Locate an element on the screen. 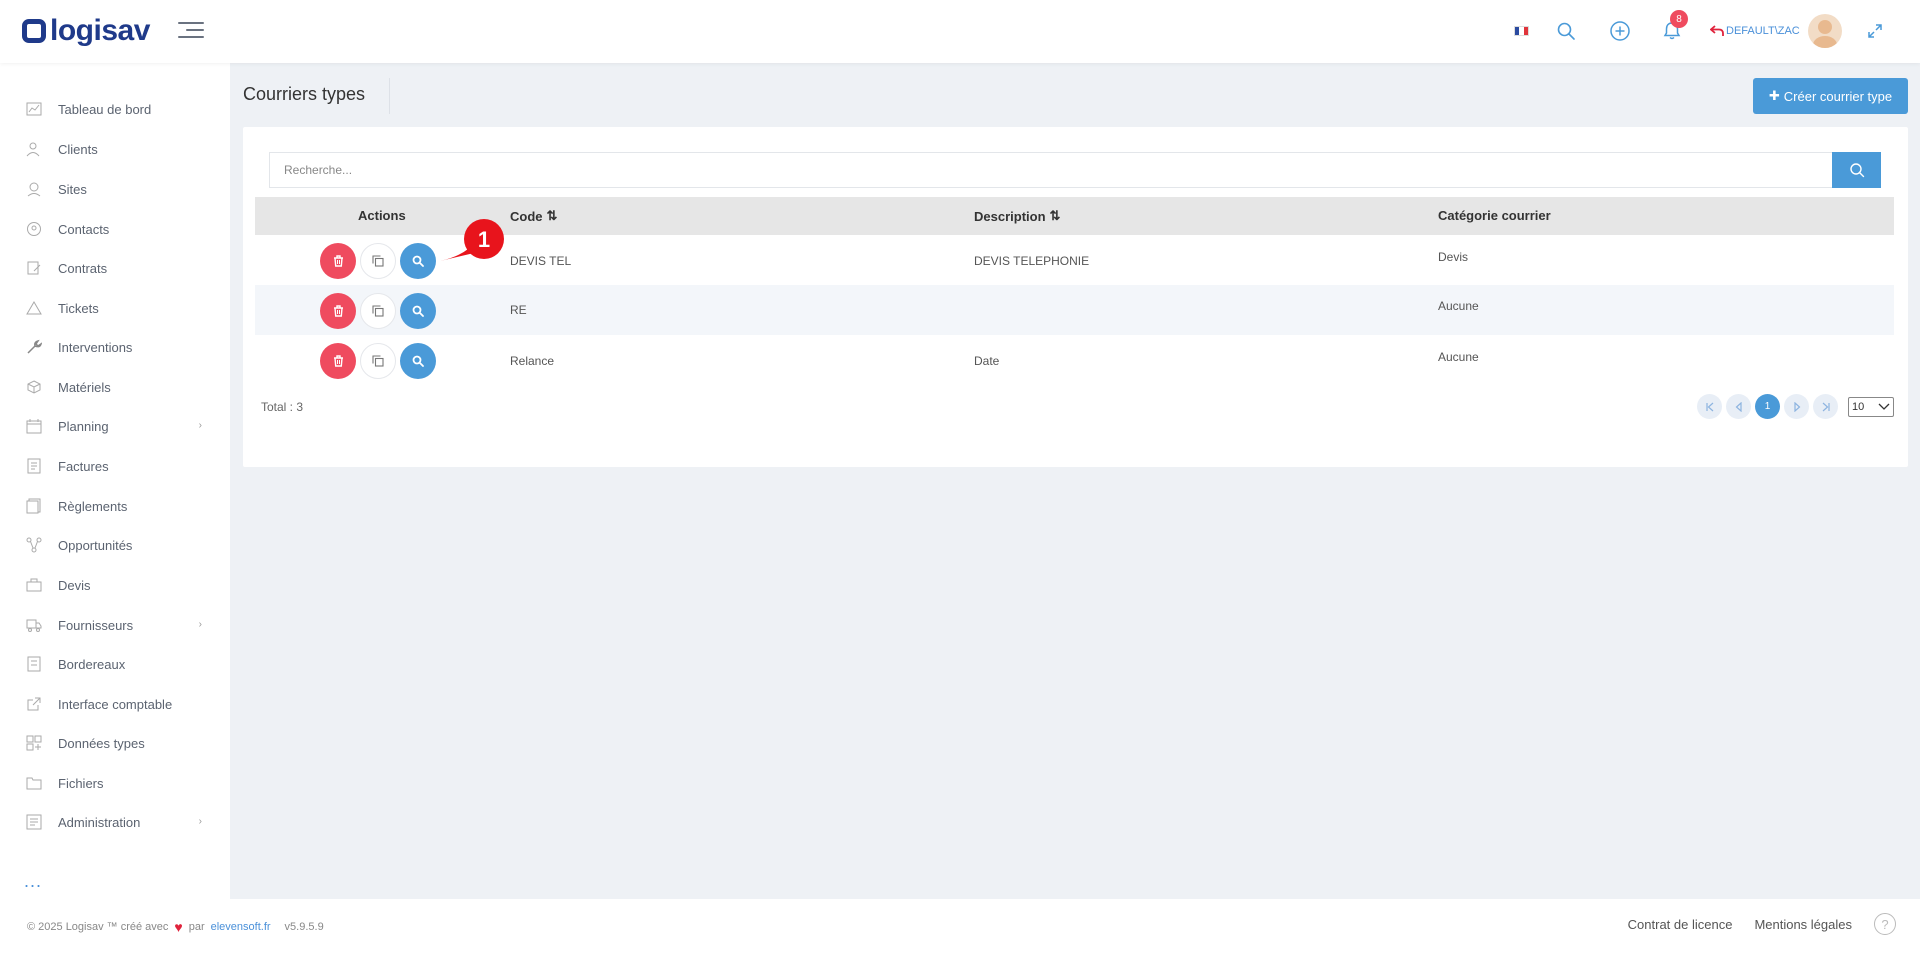  external-link-icon is located at coordinates (34, 704).